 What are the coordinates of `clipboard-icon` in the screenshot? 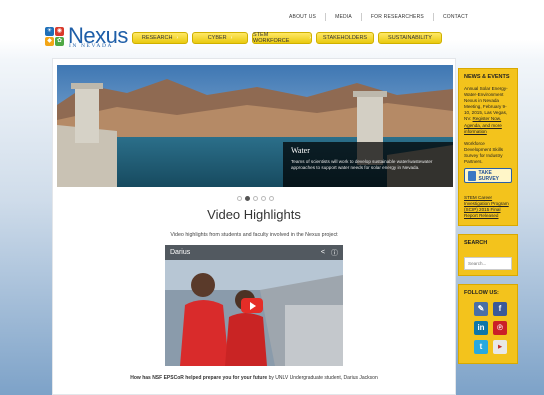 It's located at (472, 175).